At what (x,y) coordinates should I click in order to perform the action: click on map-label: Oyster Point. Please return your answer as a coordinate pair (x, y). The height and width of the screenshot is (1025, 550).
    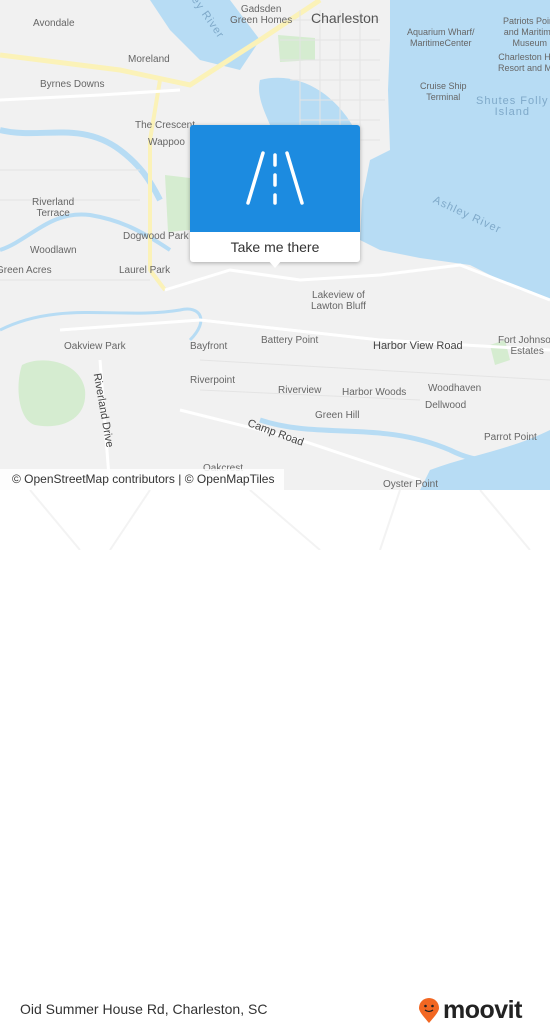
    Looking at the image, I should click on (411, 484).